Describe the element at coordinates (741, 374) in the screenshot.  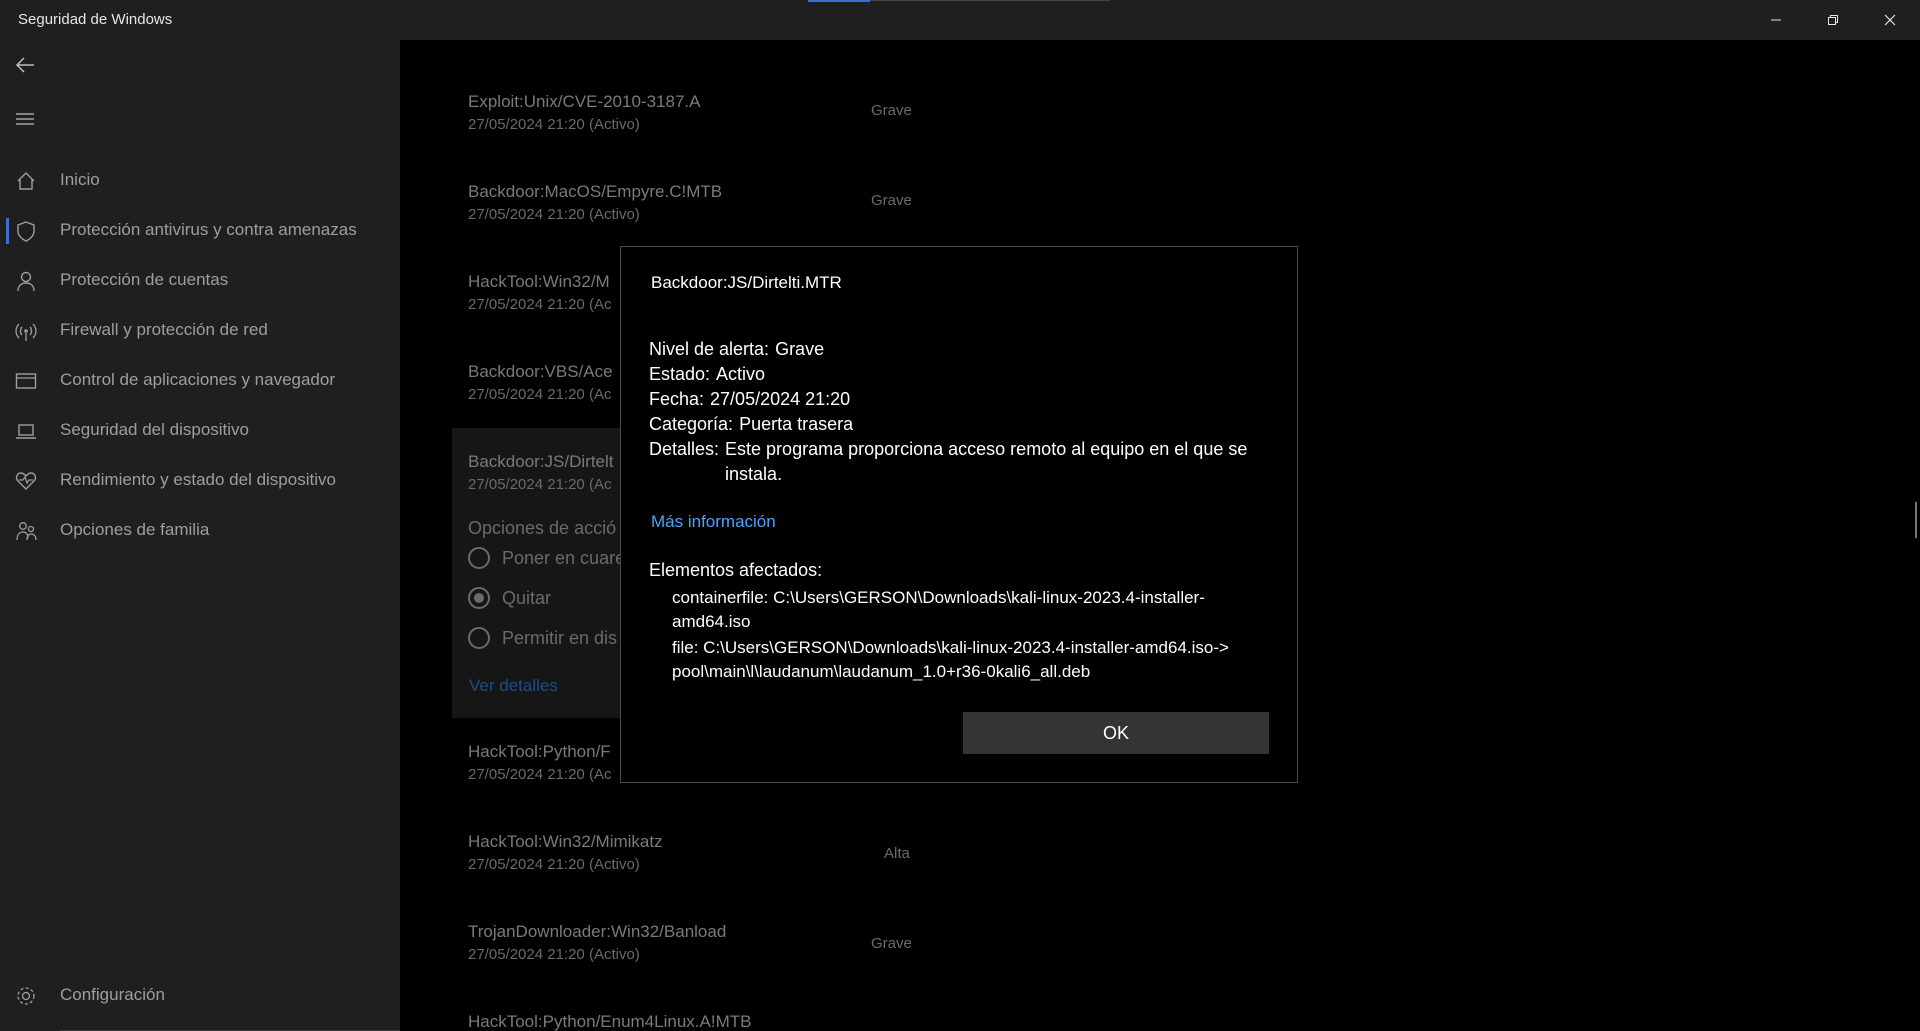
I see `field-value: Activo` at that location.